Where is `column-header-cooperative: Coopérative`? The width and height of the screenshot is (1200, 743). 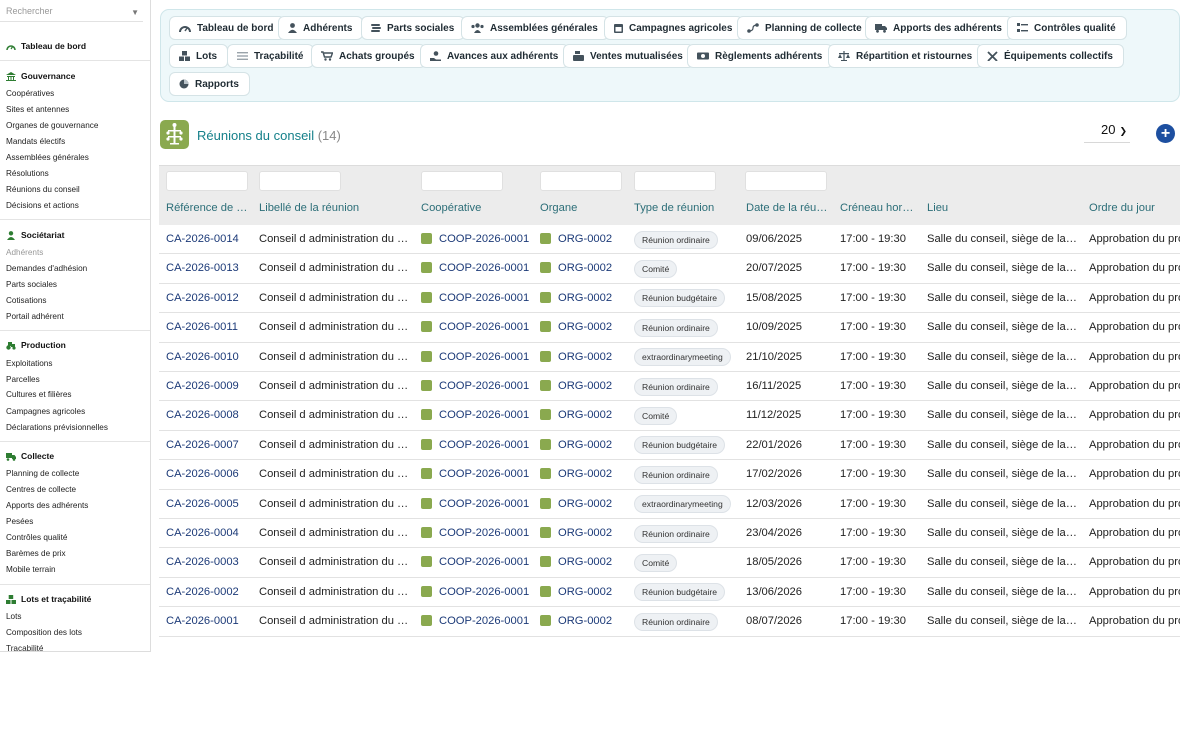 column-header-cooperative: Coopérative is located at coordinates (451, 208).